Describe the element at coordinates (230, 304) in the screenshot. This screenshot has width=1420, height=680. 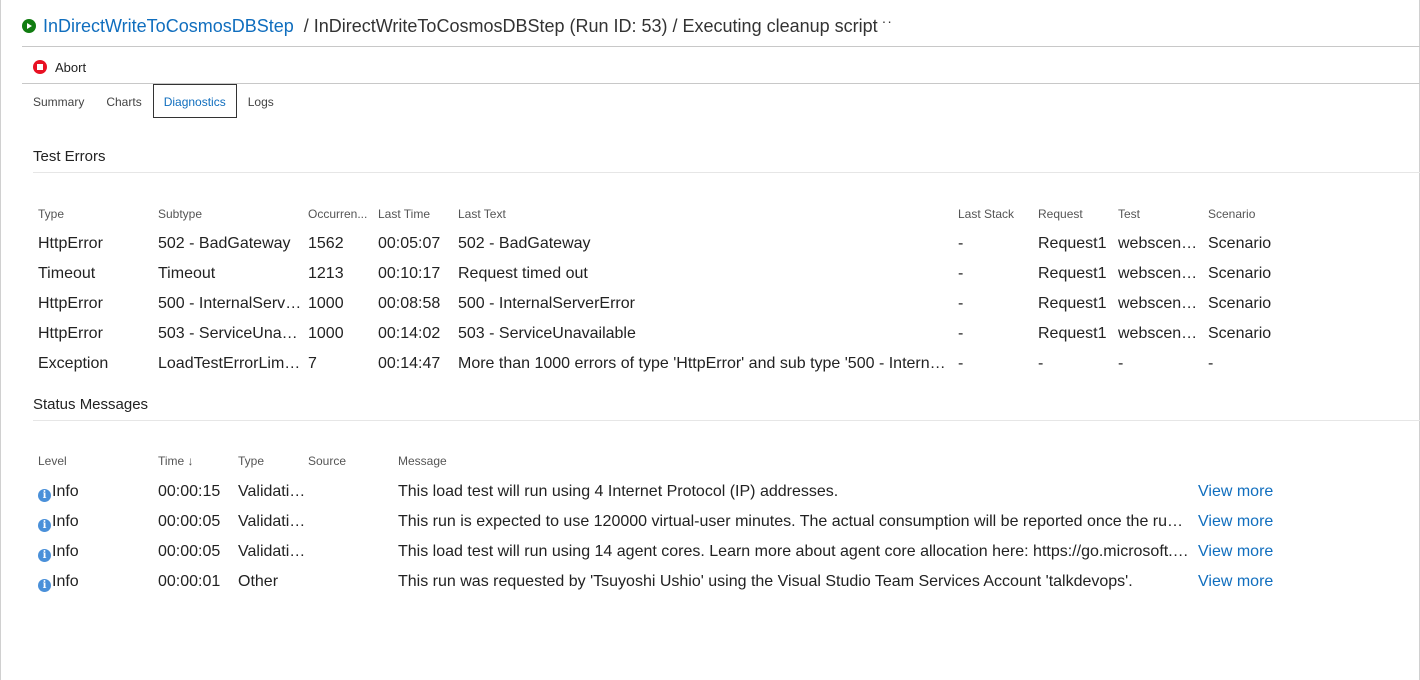
I see `error-cell-subtype: 500 - InternalServerError` at that location.